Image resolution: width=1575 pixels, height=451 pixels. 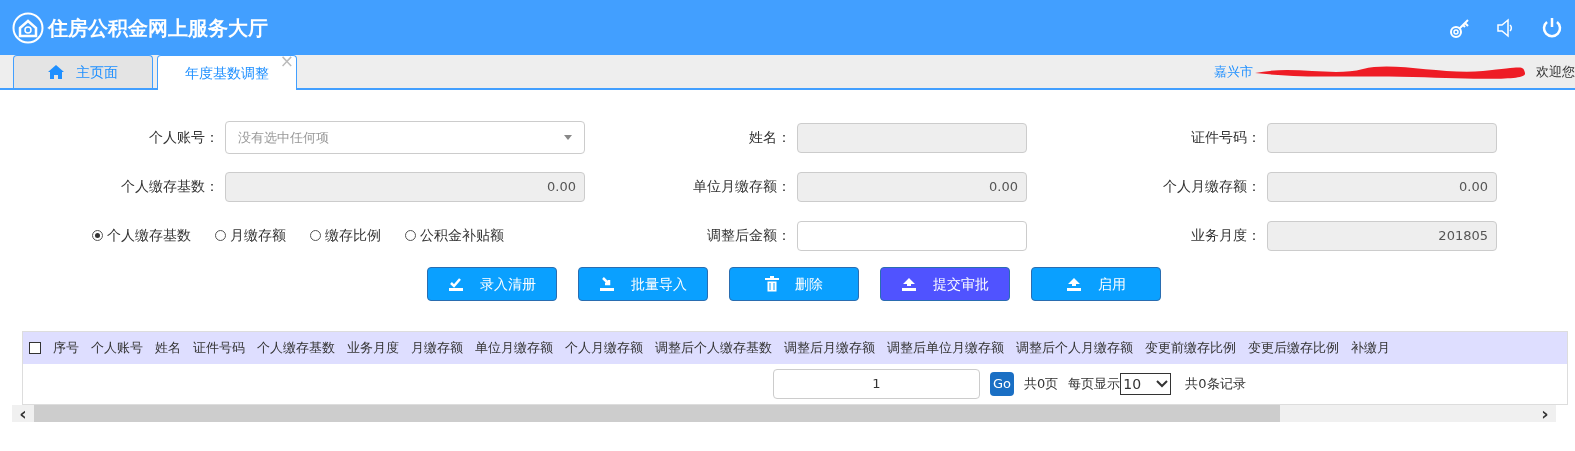 What do you see at coordinates (23, 413) in the screenshot?
I see `scroll-left-arrow: ‹` at bounding box center [23, 413].